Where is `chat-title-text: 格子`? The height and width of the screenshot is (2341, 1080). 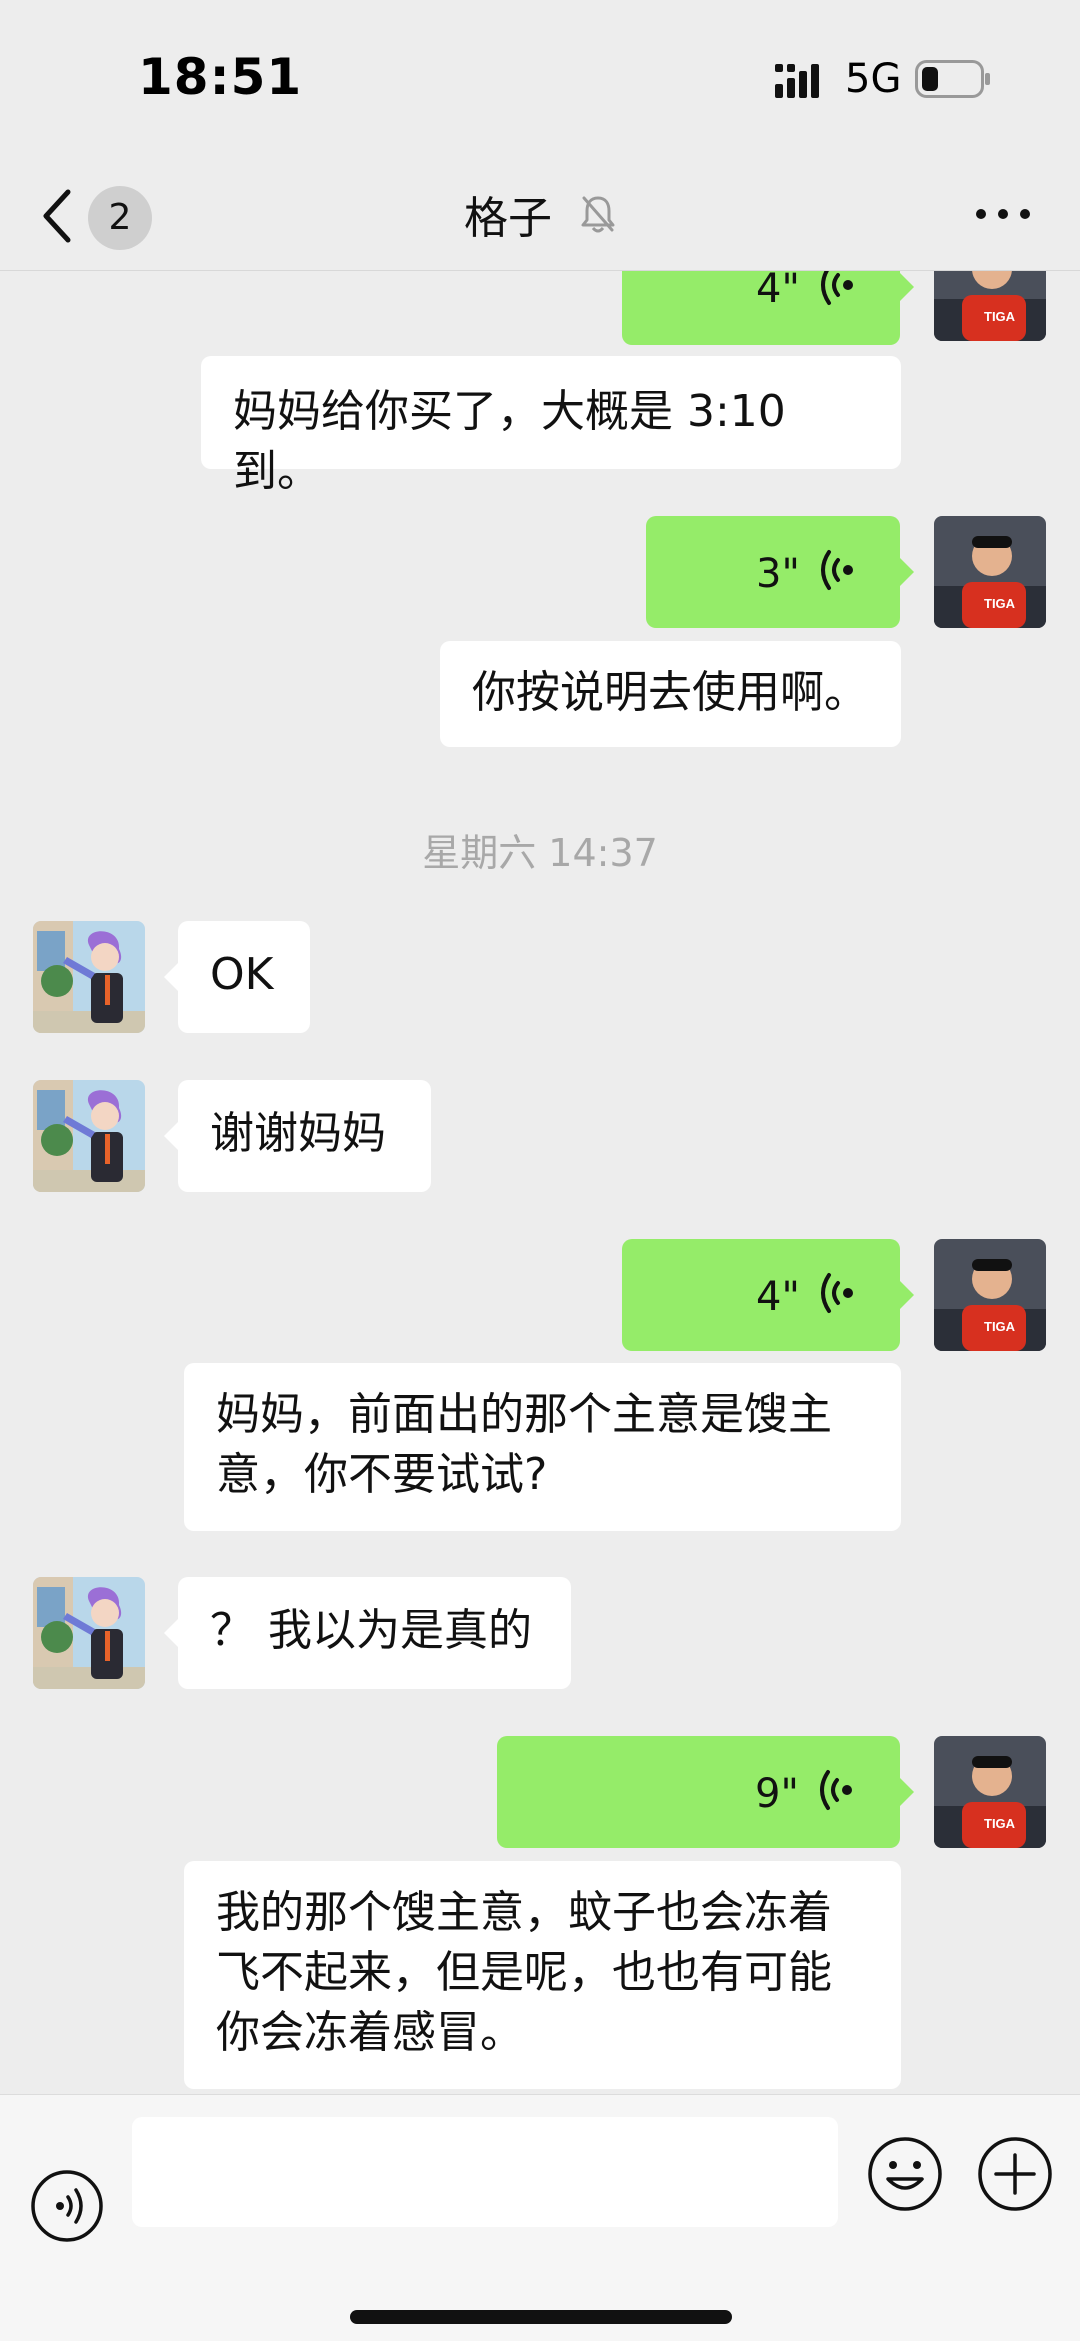
chat-title-text: 格子 is located at coordinates (508, 218).